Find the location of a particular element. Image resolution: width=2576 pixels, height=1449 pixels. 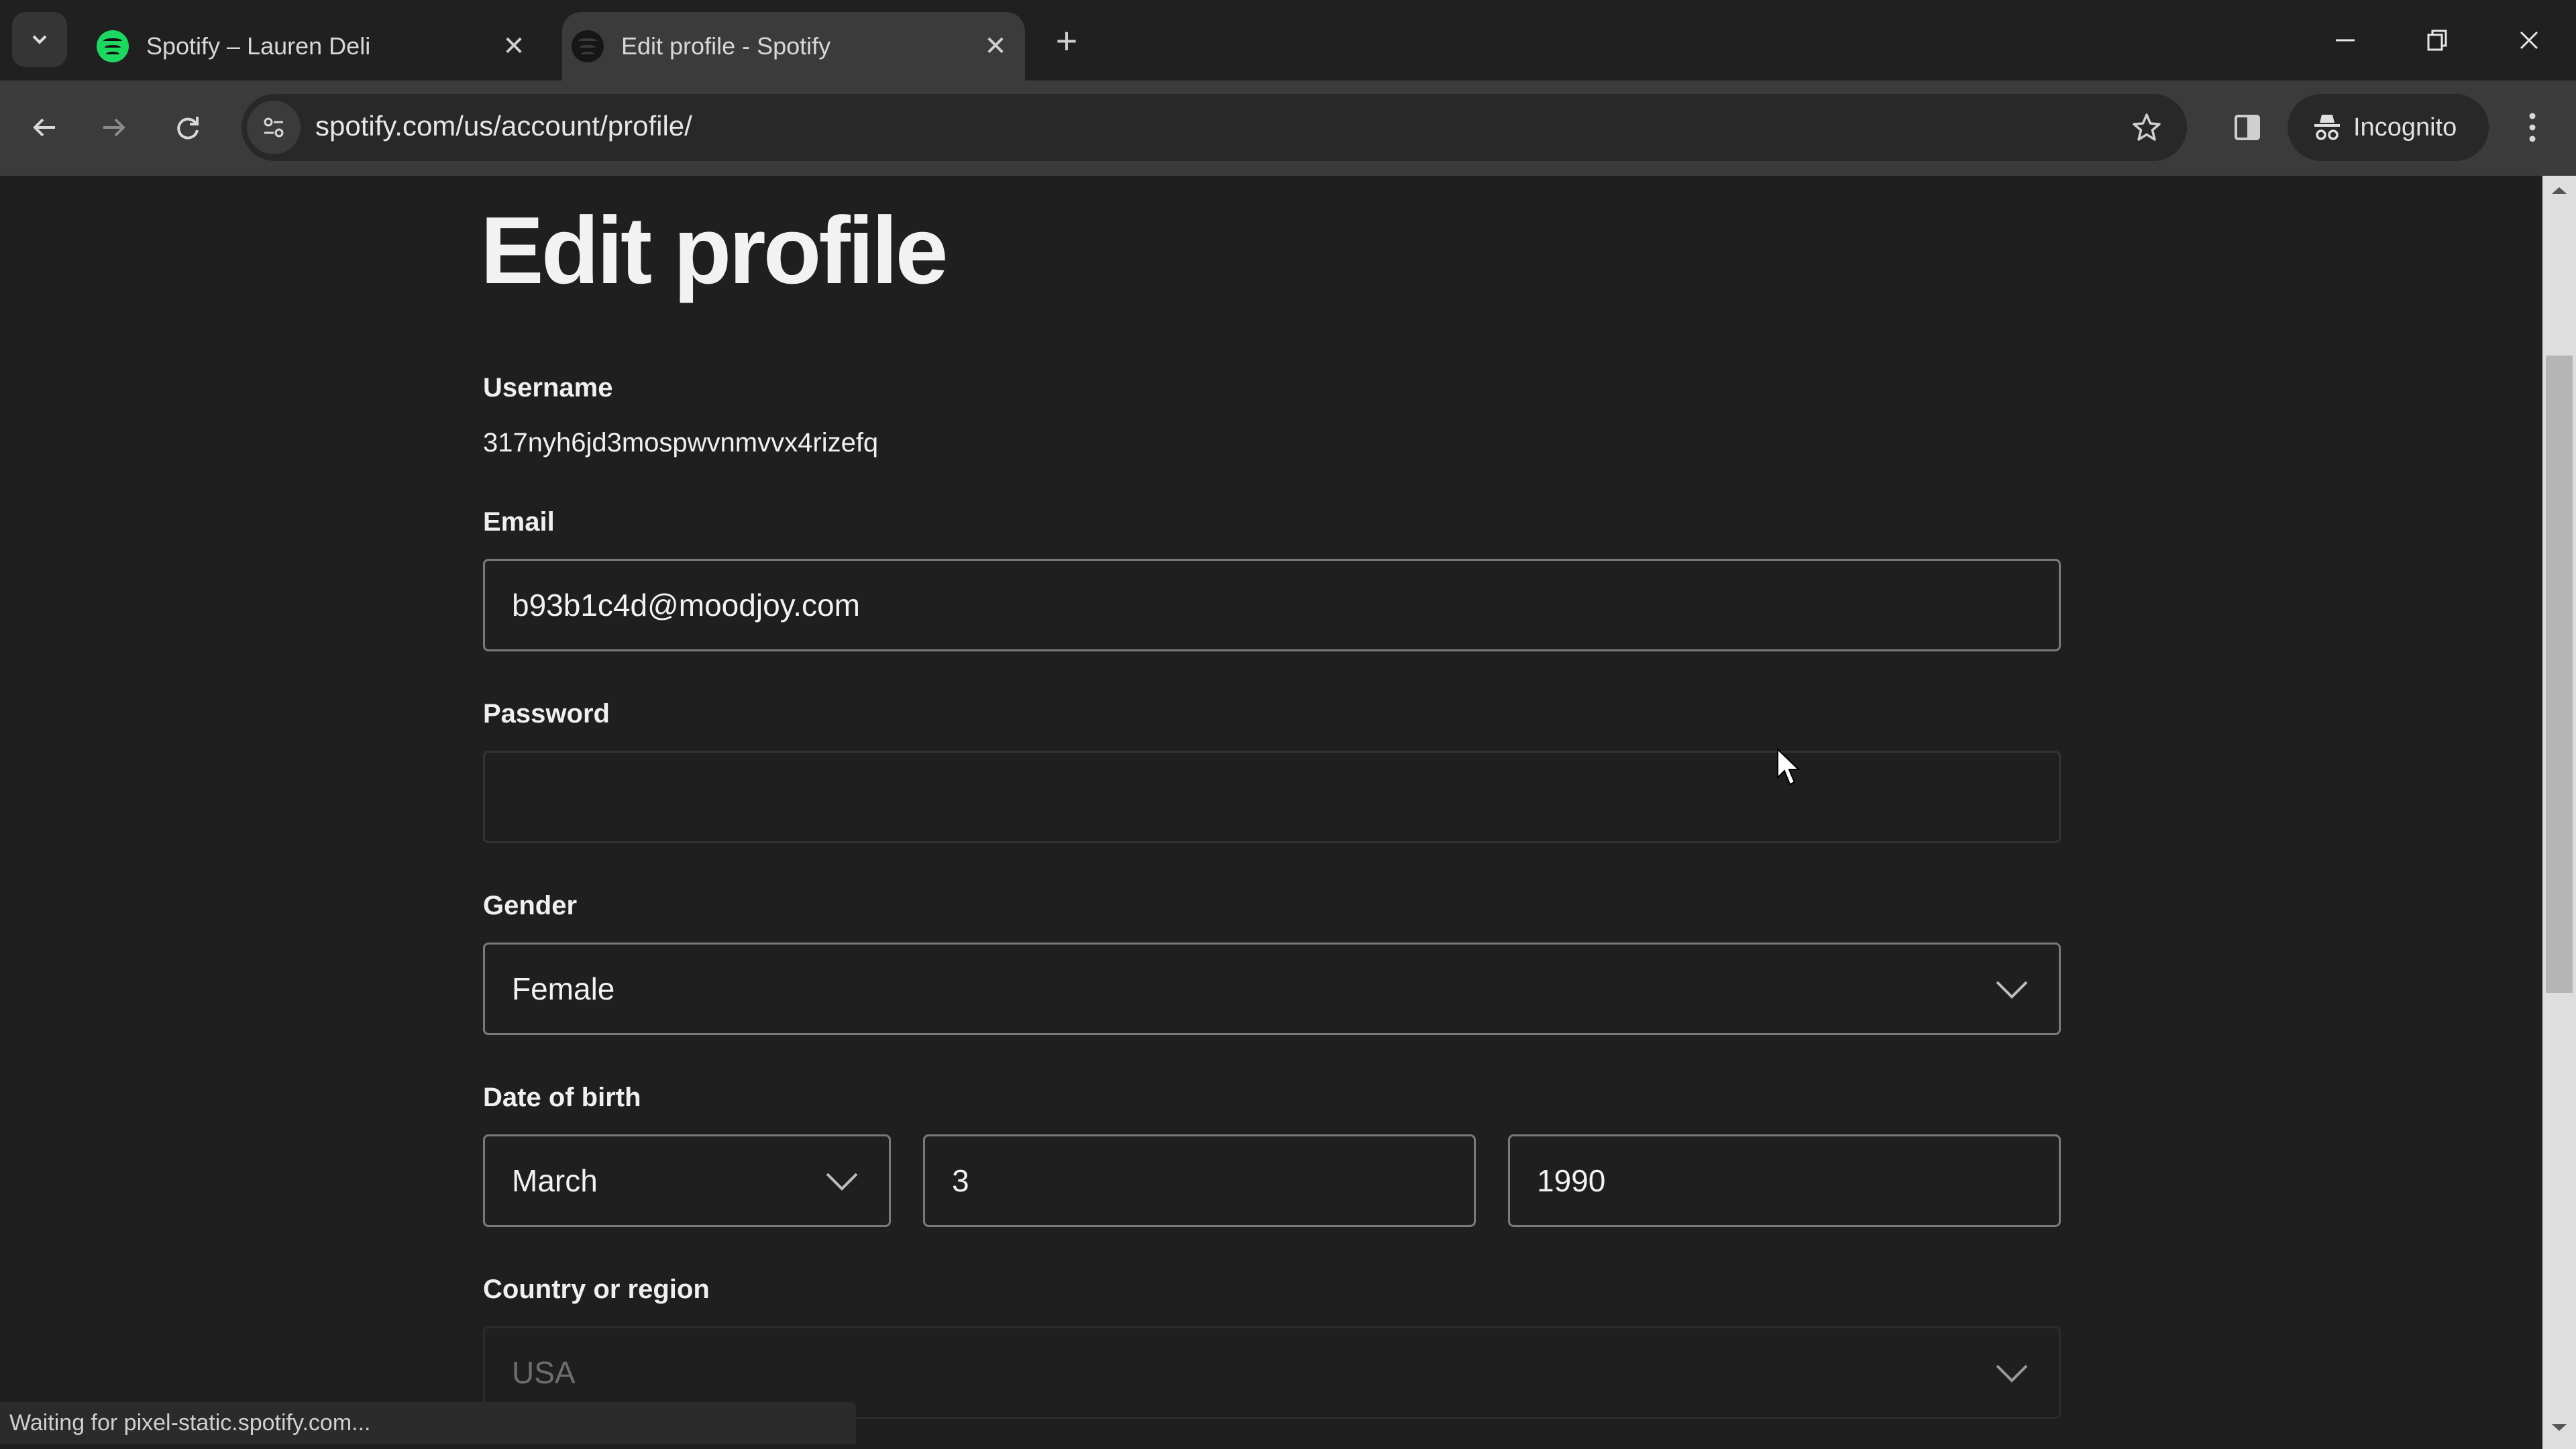

tune-icon is located at coordinates (274, 127).